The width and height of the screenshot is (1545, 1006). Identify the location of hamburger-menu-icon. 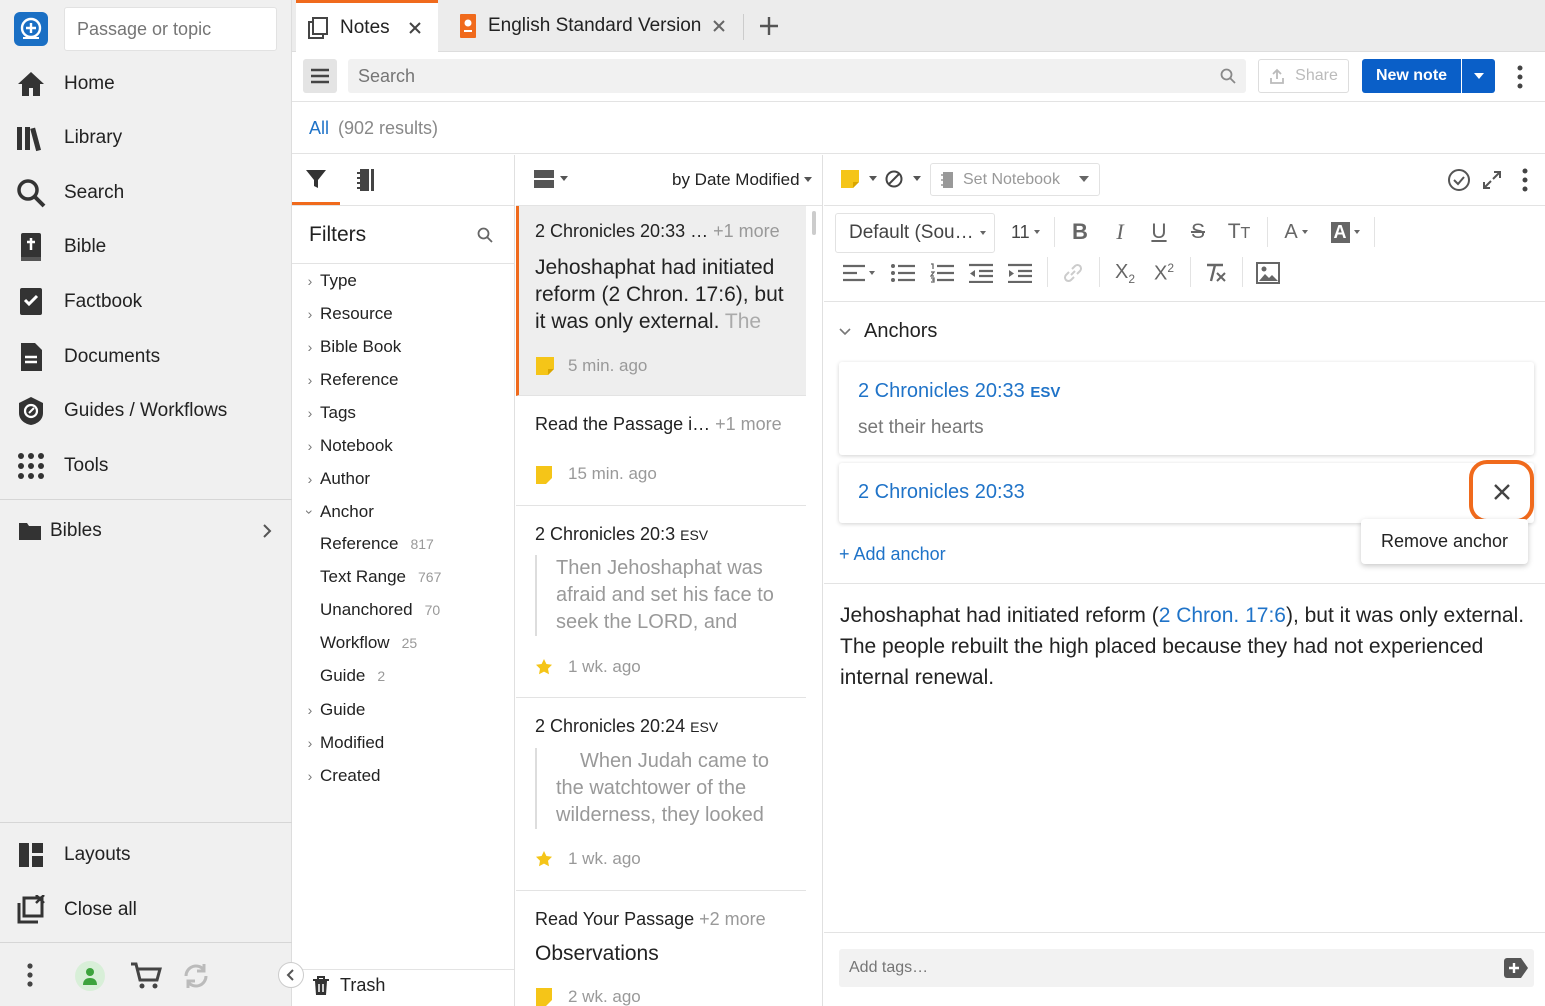
(320, 76).